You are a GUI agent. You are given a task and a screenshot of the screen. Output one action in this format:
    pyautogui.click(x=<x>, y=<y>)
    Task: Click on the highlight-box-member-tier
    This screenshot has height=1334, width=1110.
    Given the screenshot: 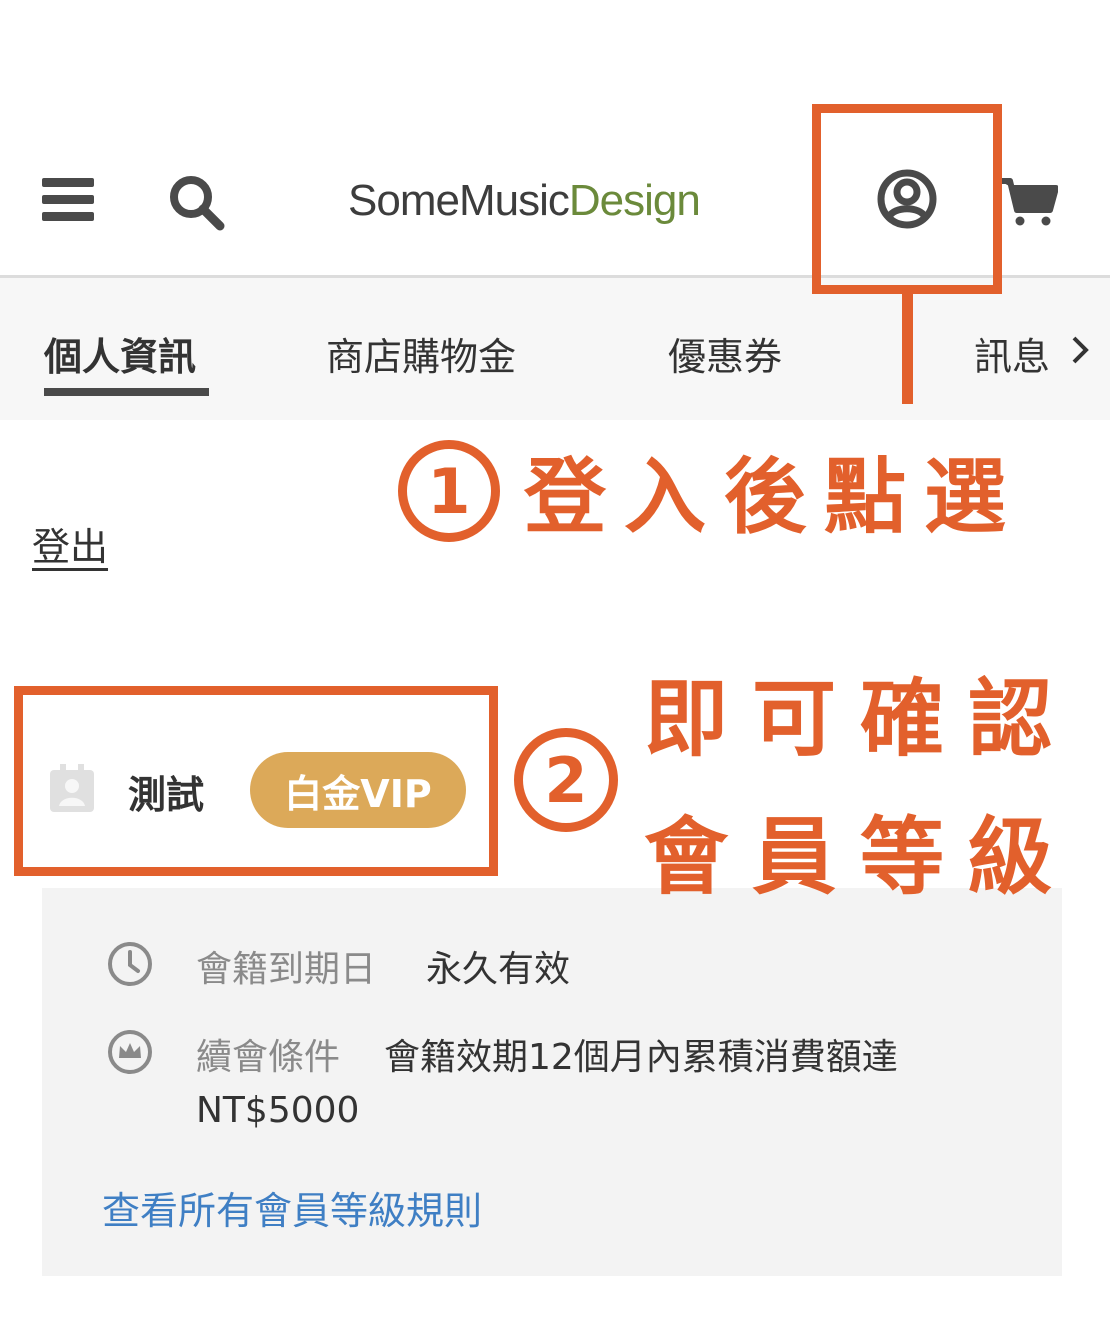 What is the action you would take?
    pyautogui.click(x=256, y=781)
    